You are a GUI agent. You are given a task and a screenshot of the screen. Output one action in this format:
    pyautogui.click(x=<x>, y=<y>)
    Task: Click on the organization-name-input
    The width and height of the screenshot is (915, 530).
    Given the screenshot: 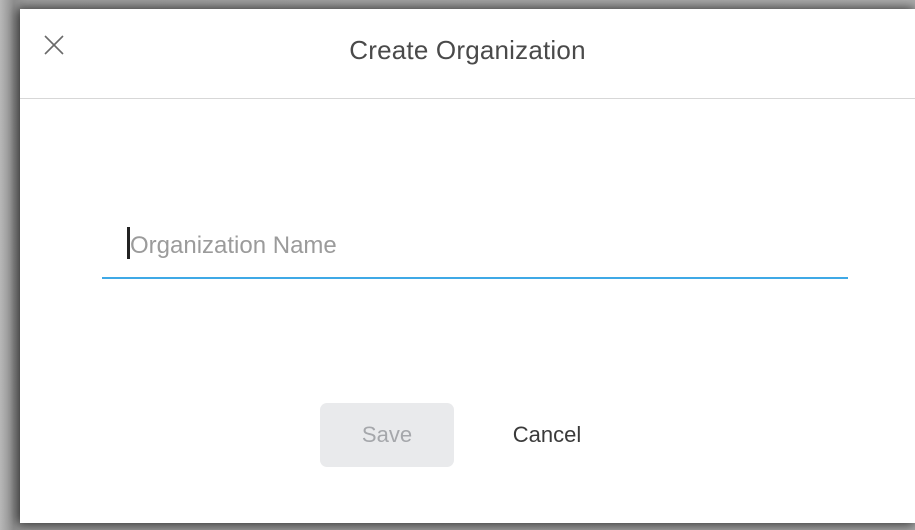 What is the action you would take?
    pyautogui.click(x=475, y=246)
    